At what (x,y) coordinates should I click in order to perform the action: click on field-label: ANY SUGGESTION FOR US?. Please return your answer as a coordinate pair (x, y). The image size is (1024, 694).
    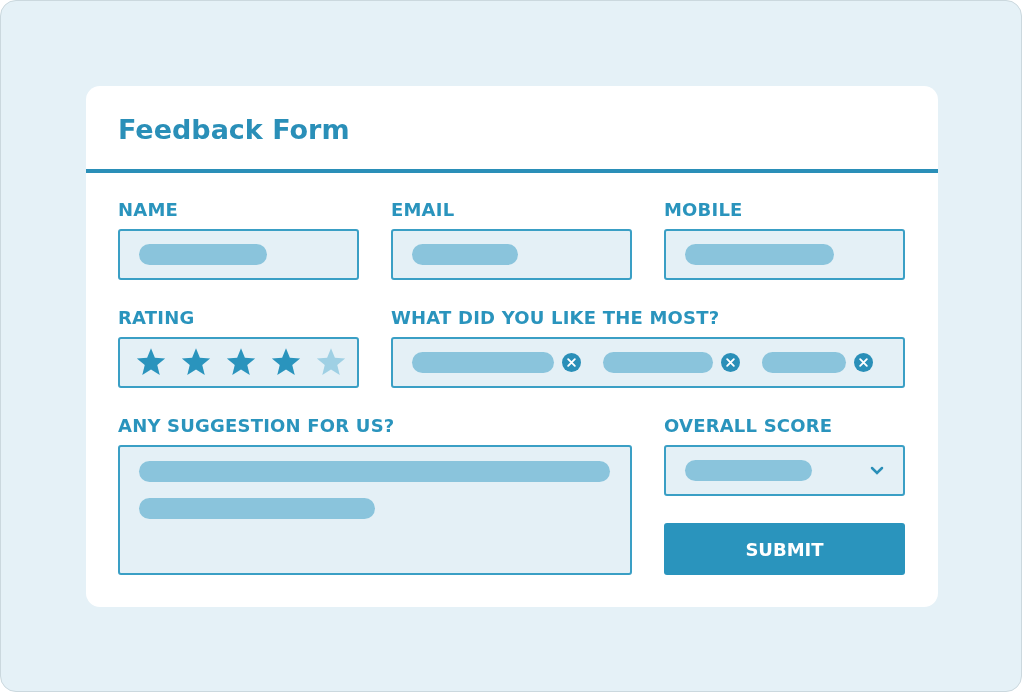
    Looking at the image, I should click on (257, 425).